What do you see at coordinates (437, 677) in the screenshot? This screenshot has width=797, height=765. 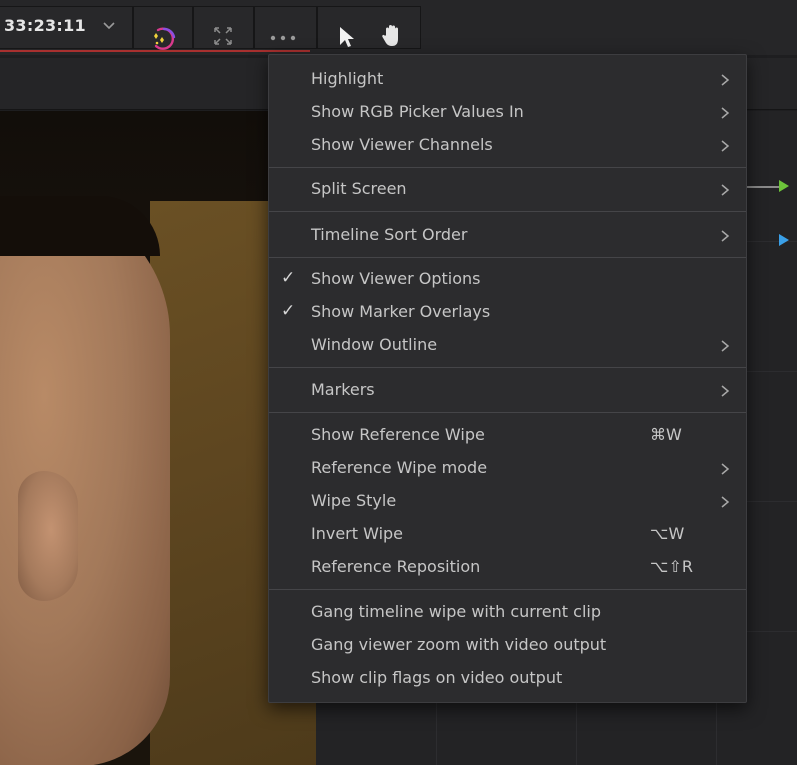 I see `menu-item-label: Show clip flags on video output` at bounding box center [437, 677].